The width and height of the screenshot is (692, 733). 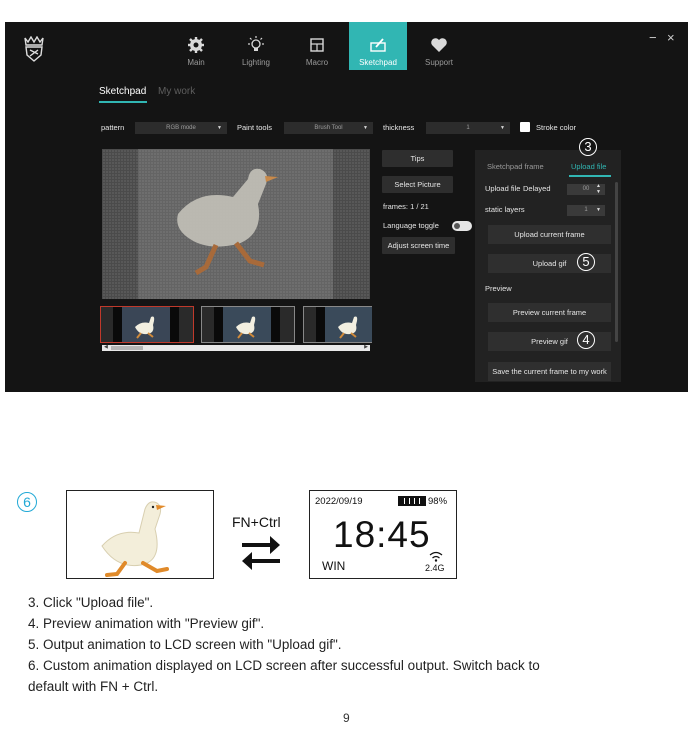 I want to click on heart-icon, so click(x=439, y=45).